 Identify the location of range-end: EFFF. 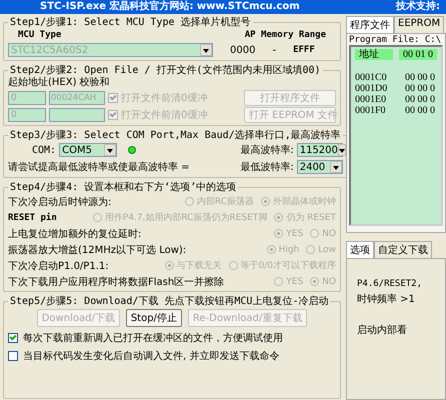
(304, 50).